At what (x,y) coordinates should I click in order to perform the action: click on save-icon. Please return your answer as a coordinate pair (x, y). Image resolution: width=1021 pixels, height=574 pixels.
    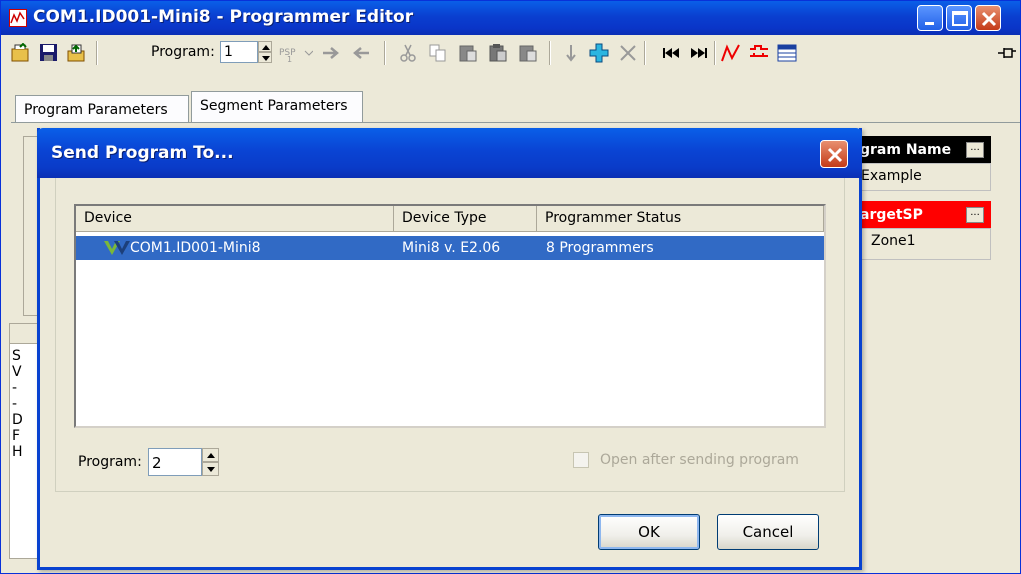
    Looking at the image, I should click on (49, 53).